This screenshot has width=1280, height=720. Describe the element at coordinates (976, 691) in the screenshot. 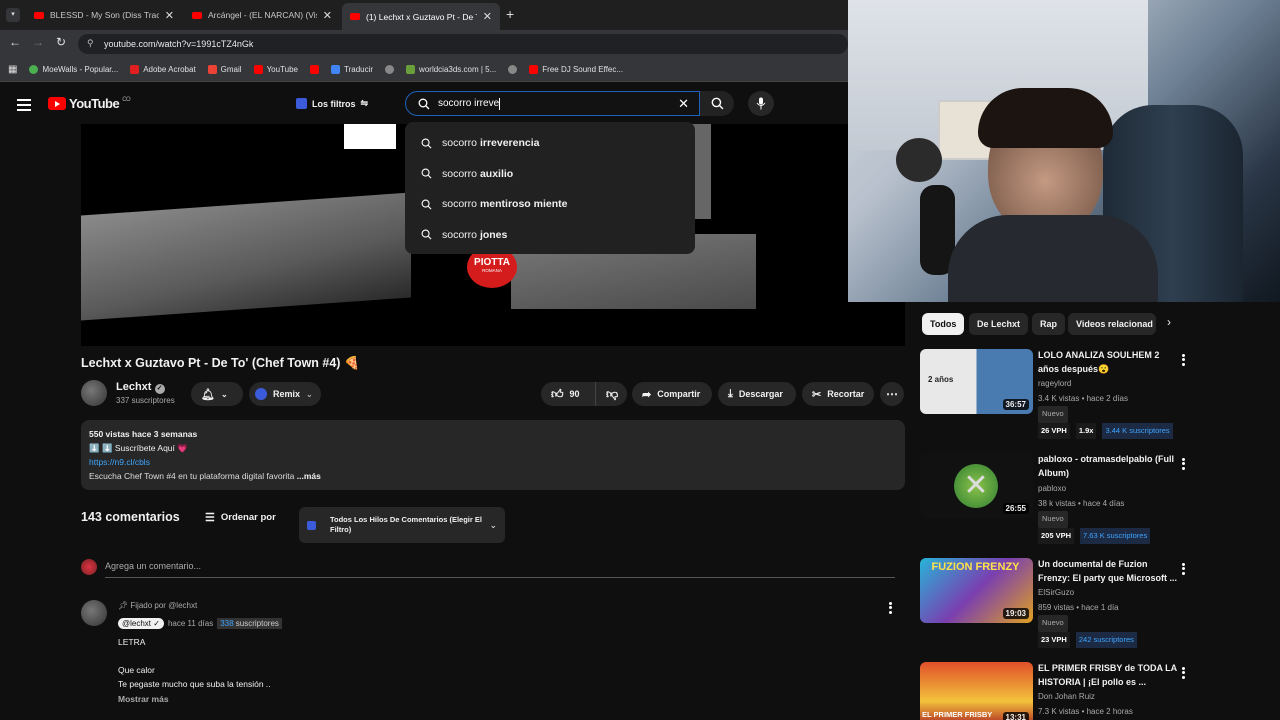

I see `video-thumbnail: EL PRIMER FRISBY 13:31` at that location.